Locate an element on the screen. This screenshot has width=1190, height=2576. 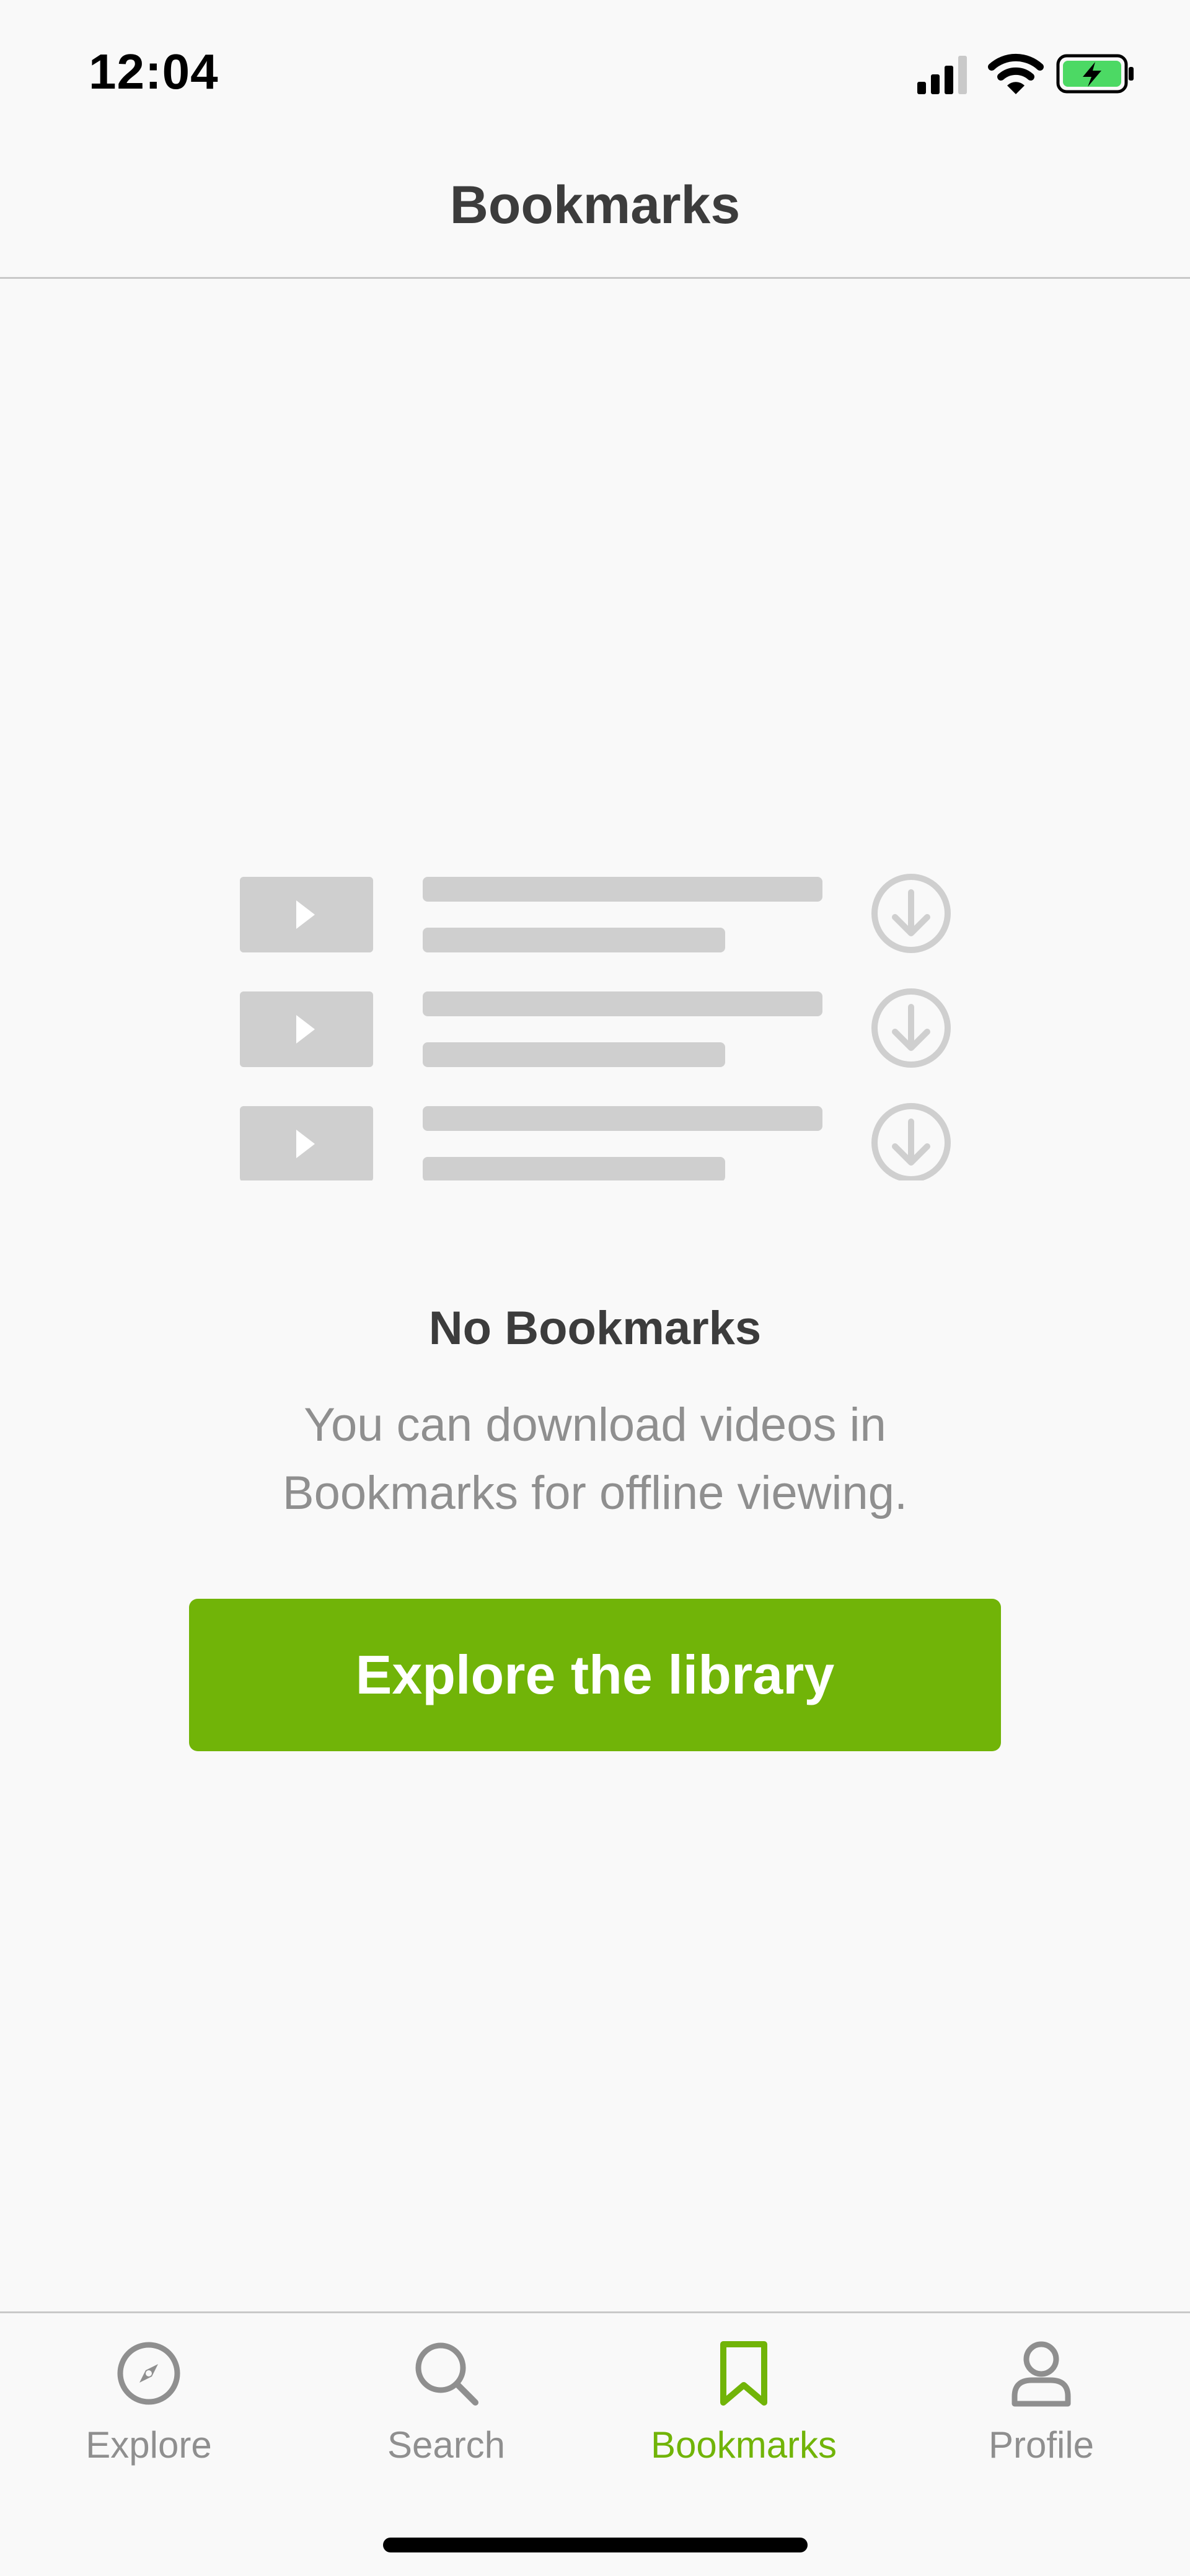
empty-state-illustration is located at coordinates (595, 1025).